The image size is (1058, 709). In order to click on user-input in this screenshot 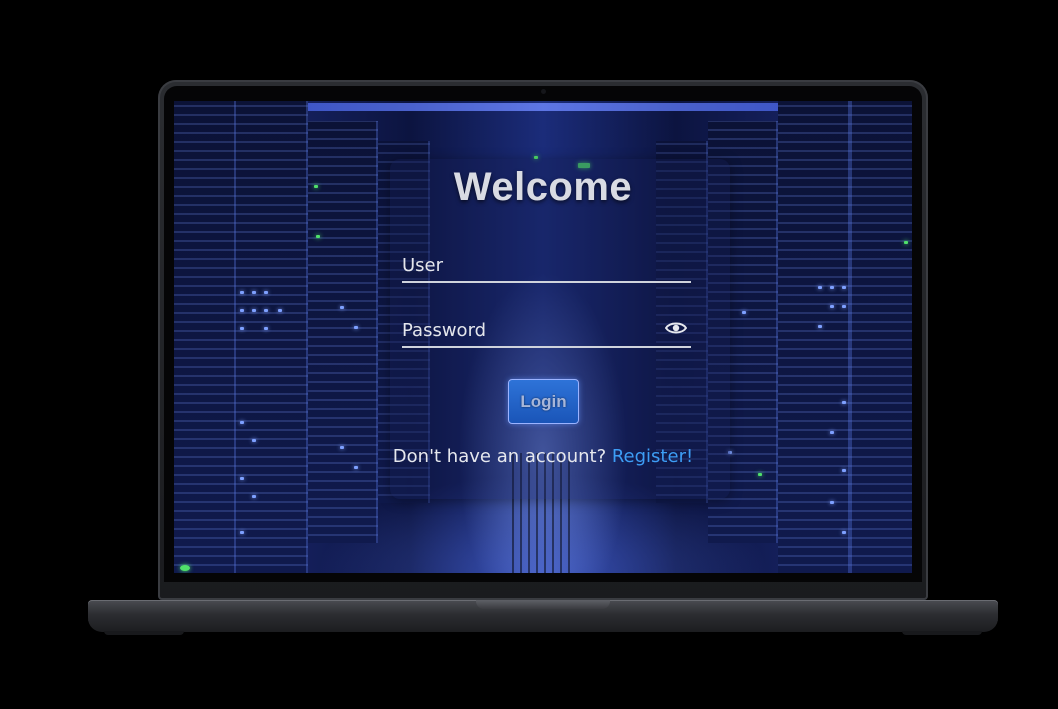, I will do `click(527, 265)`.